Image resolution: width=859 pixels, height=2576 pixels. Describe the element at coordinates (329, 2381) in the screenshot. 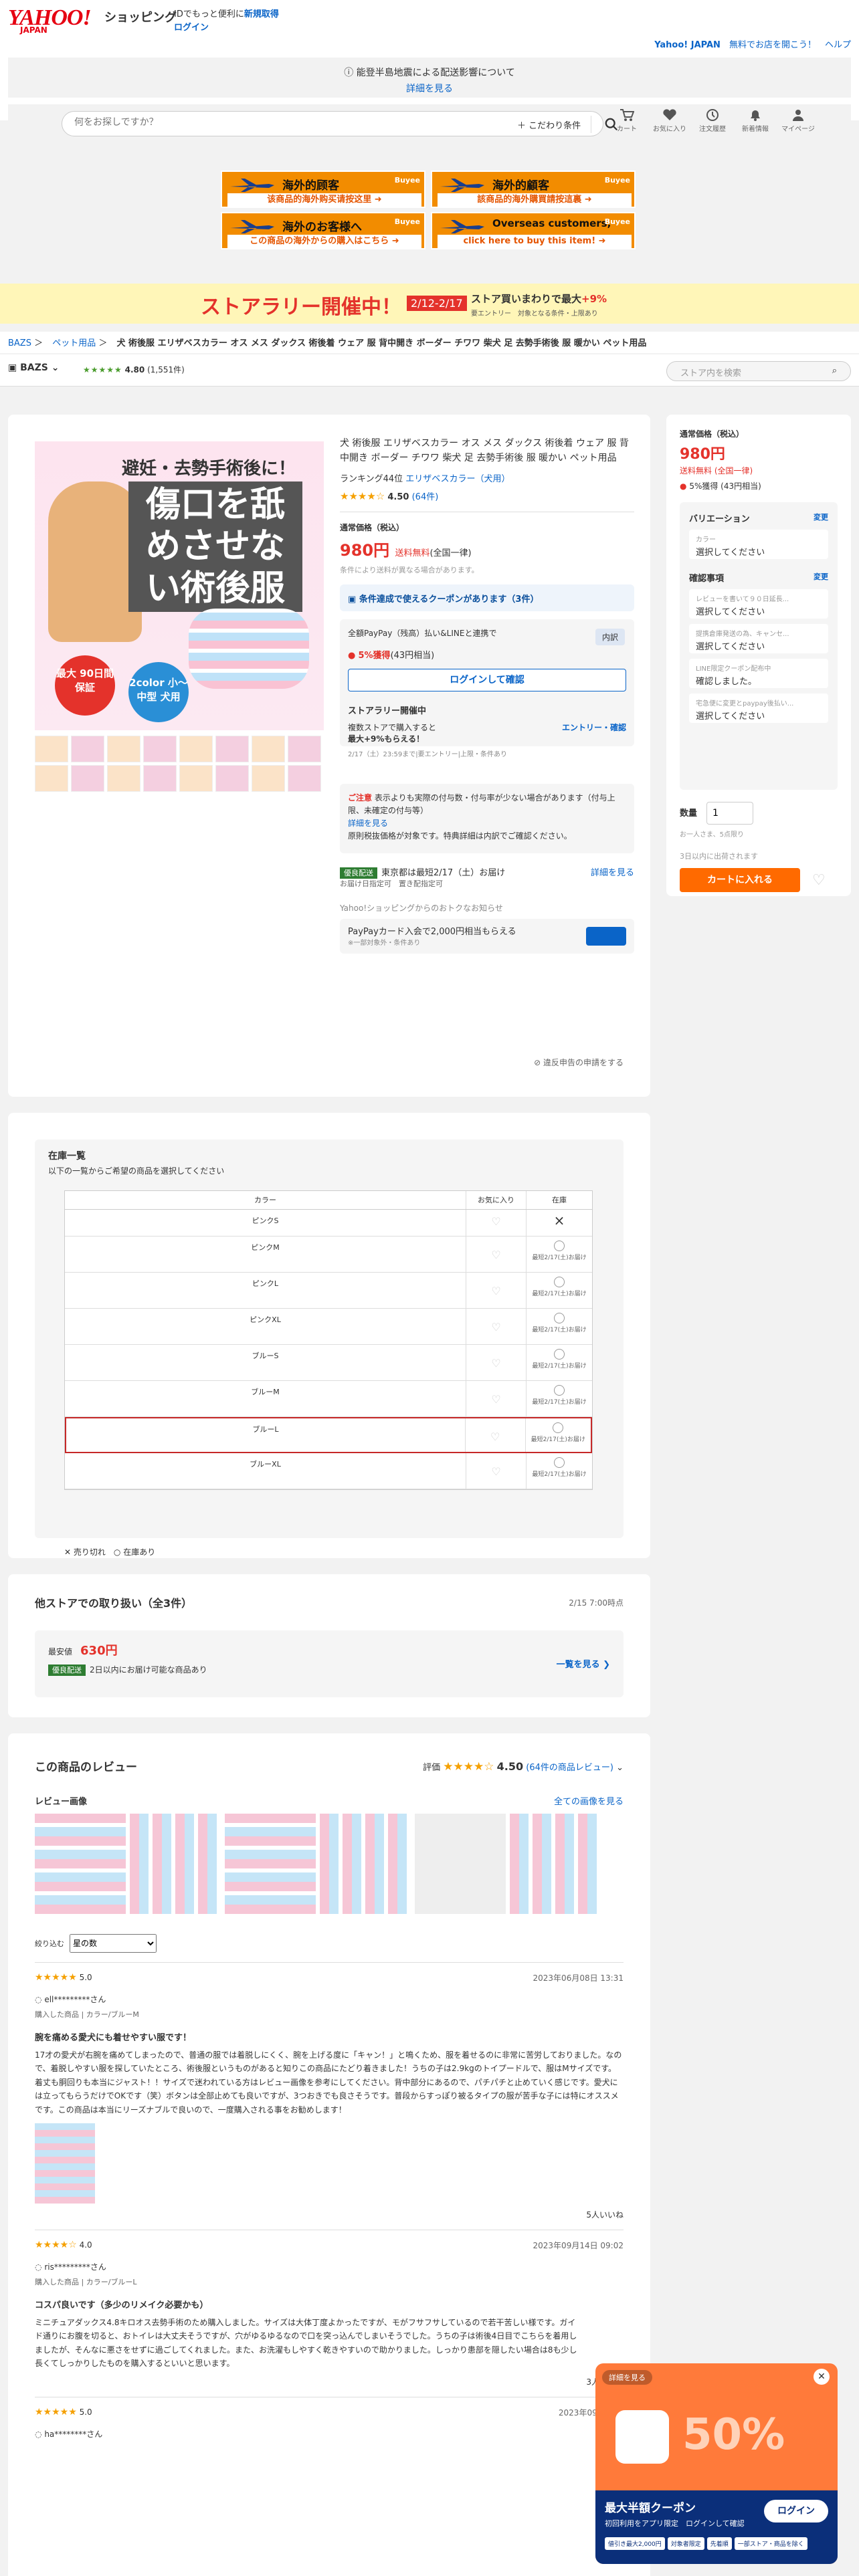

I see `like-button: 3人いいね` at that location.